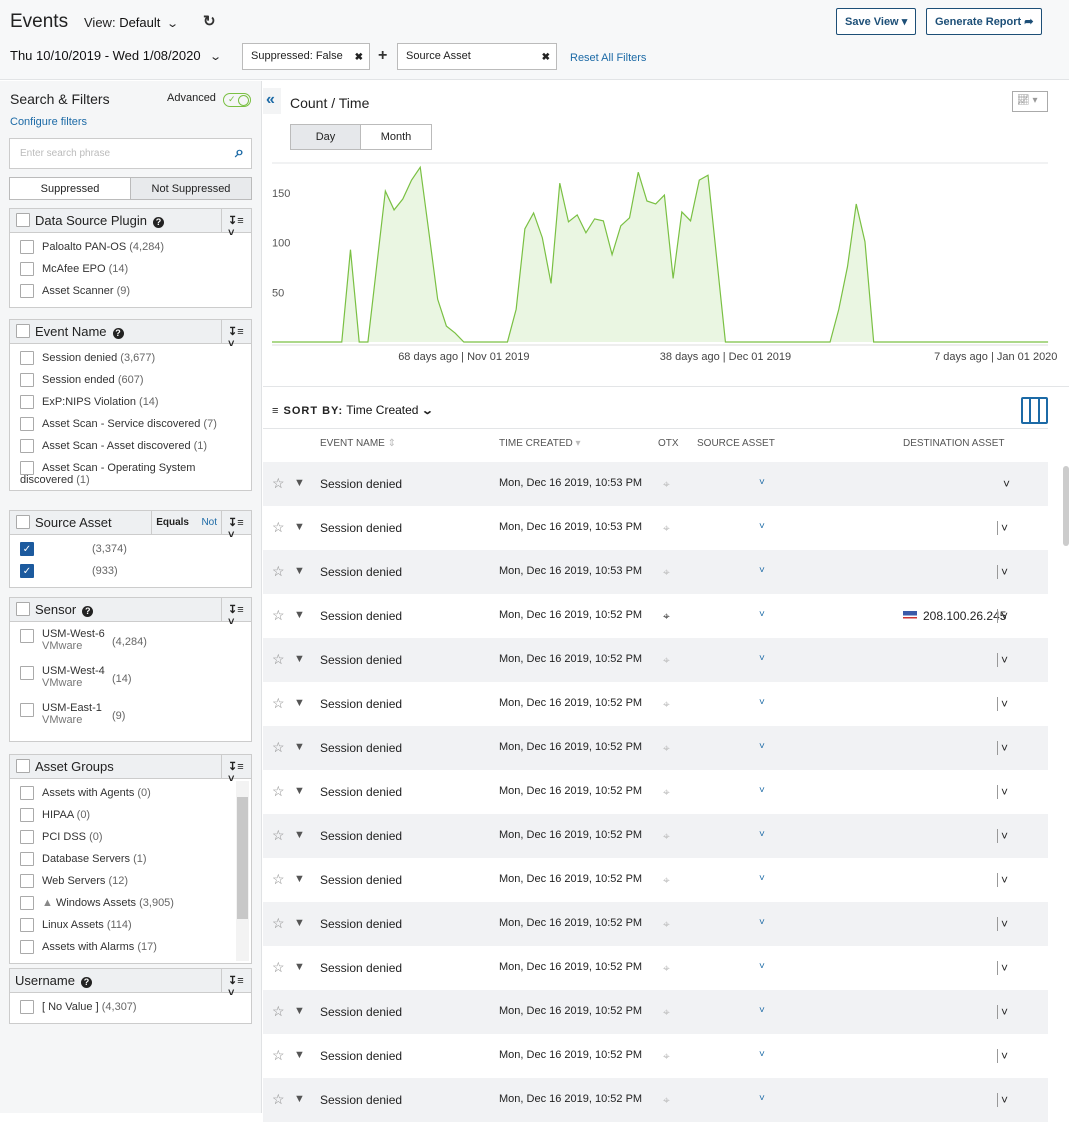 This screenshot has height=1122, width=1069. What do you see at coordinates (130, 838) in the screenshot?
I see `filter-option: PCI DSS (0)` at bounding box center [130, 838].